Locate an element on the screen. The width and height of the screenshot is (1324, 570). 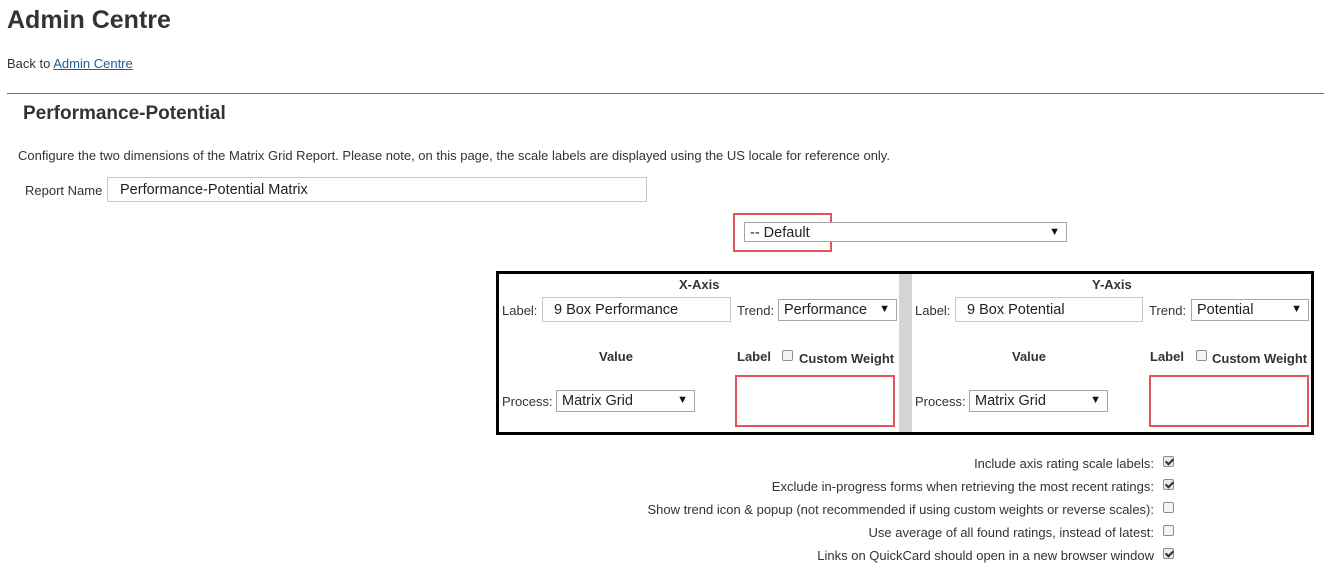
locale-default-select: -- Default ▼ is located at coordinates (905, 232).